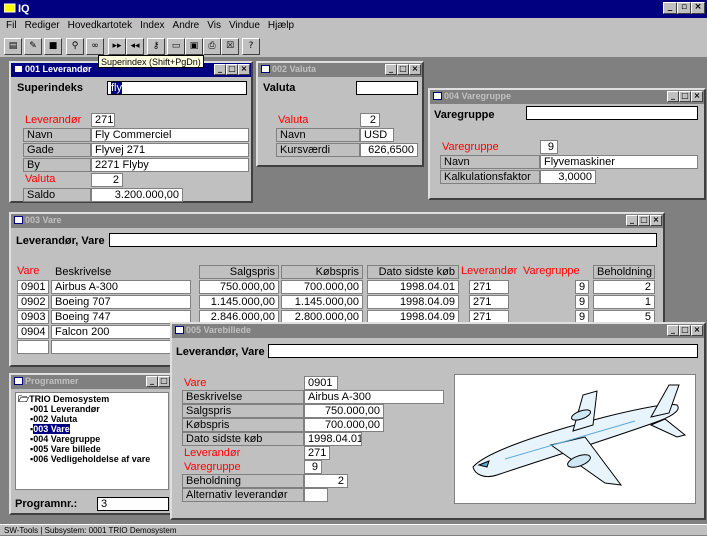 This screenshot has height=536, width=707. What do you see at coordinates (13, 46) in the screenshot?
I see `list-icon: ▤` at bounding box center [13, 46].